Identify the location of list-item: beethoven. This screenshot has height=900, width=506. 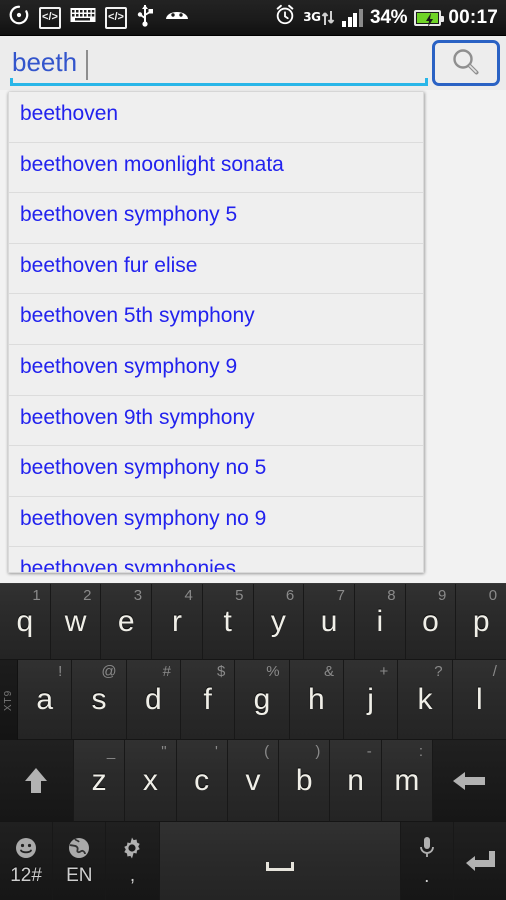
(216, 117).